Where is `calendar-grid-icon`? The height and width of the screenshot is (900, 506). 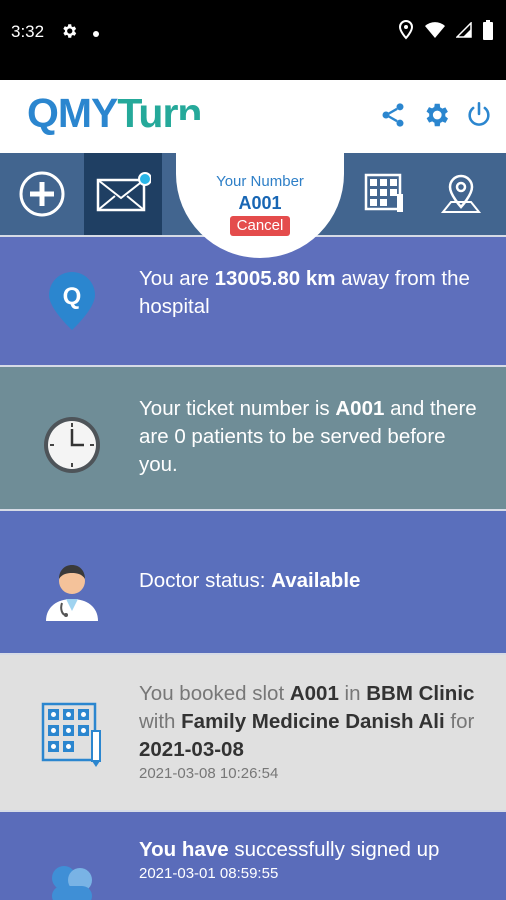 calendar-grid-icon is located at coordinates (383, 192).